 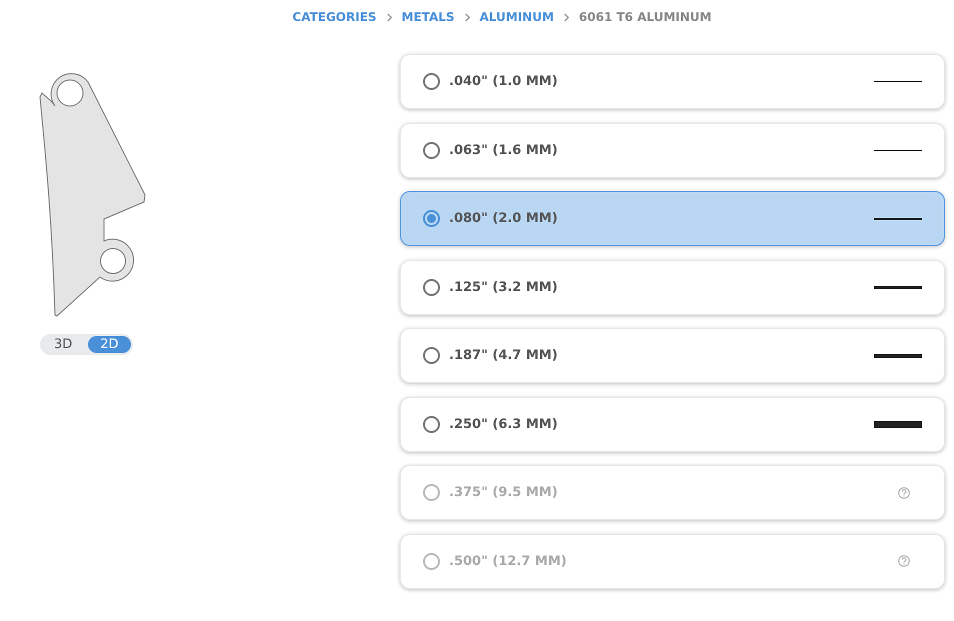 I want to click on option-label: .040" (1.0 MM), so click(x=504, y=81).